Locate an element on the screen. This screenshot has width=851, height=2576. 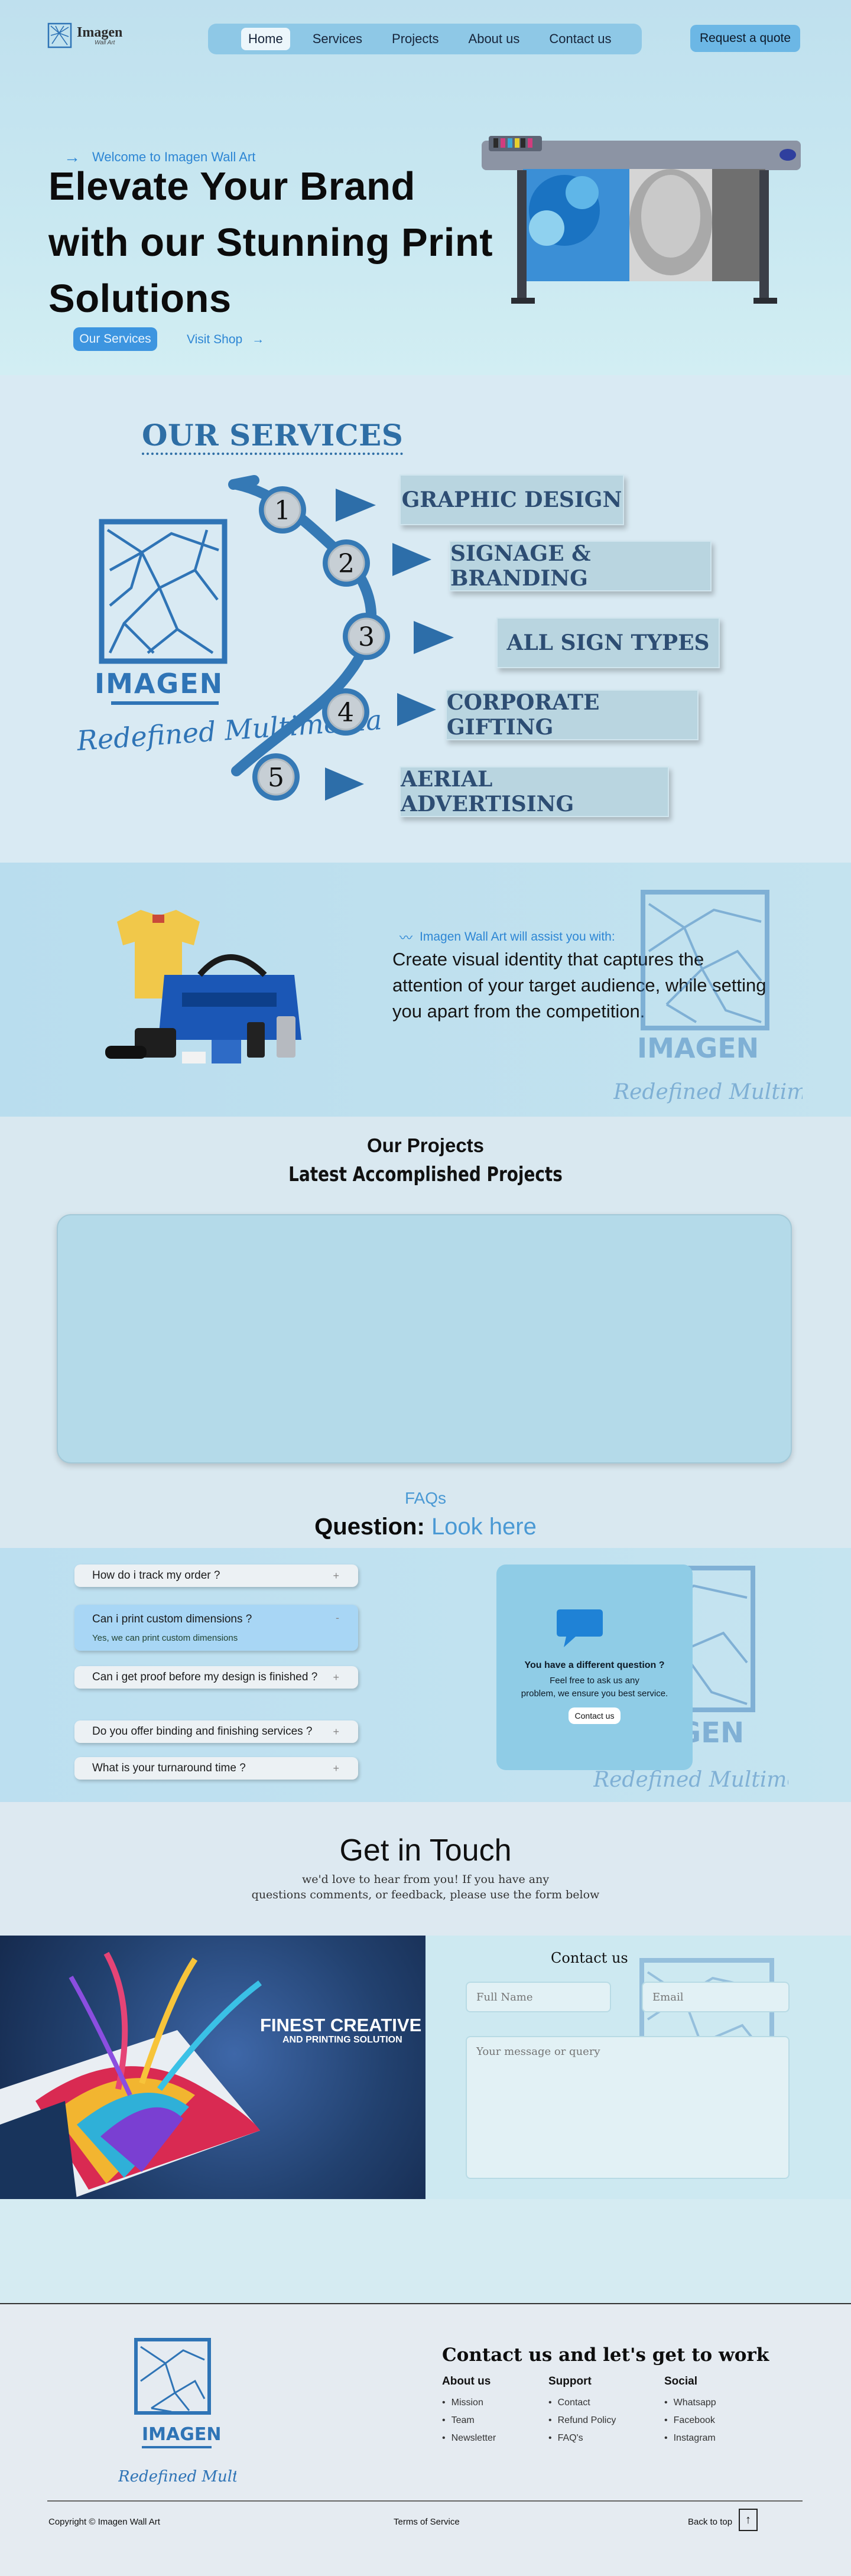
step-circle-4: 4 is located at coordinates (345, 712).